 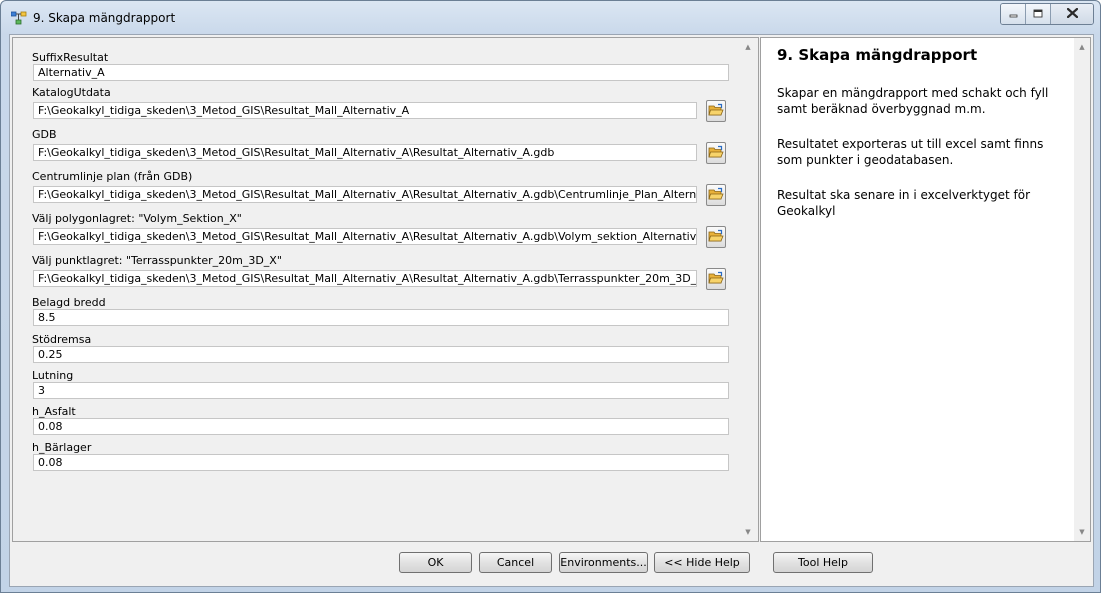 What do you see at coordinates (381, 72) in the screenshot?
I see `param-input-suffixresultat: Alternativ_A` at bounding box center [381, 72].